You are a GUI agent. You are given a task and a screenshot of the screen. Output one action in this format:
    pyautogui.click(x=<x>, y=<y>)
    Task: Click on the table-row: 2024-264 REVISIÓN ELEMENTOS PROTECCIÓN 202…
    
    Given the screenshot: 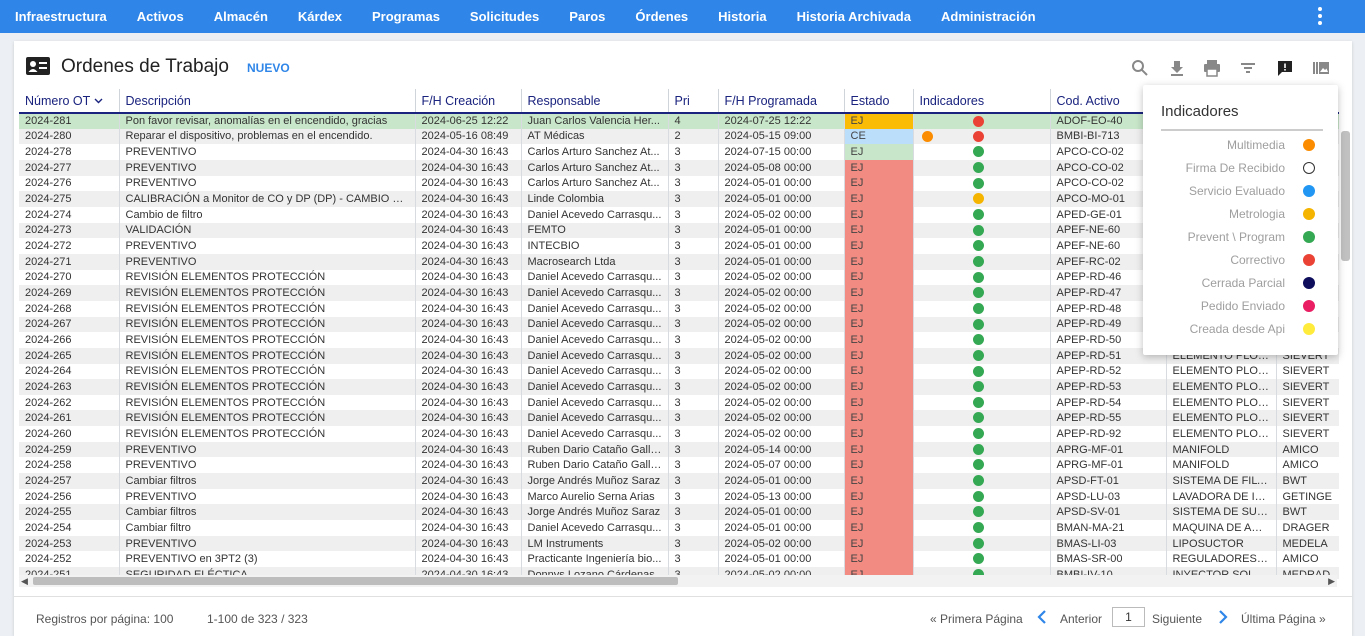 What is the action you would take?
    pyautogui.click(x=679, y=371)
    